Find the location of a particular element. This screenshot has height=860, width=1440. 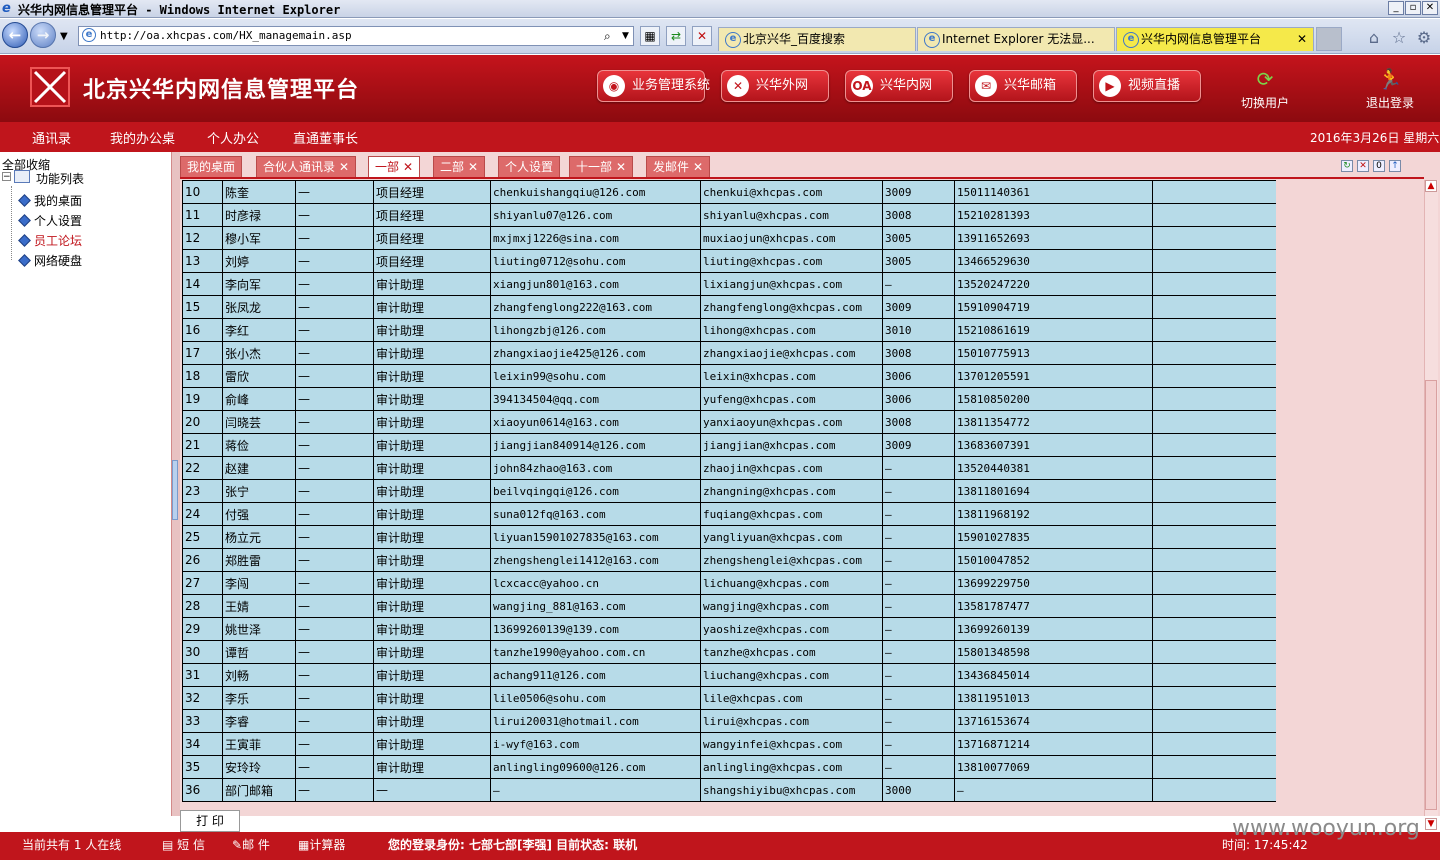

menu-item-contacts: 通讯录 is located at coordinates (51, 137).